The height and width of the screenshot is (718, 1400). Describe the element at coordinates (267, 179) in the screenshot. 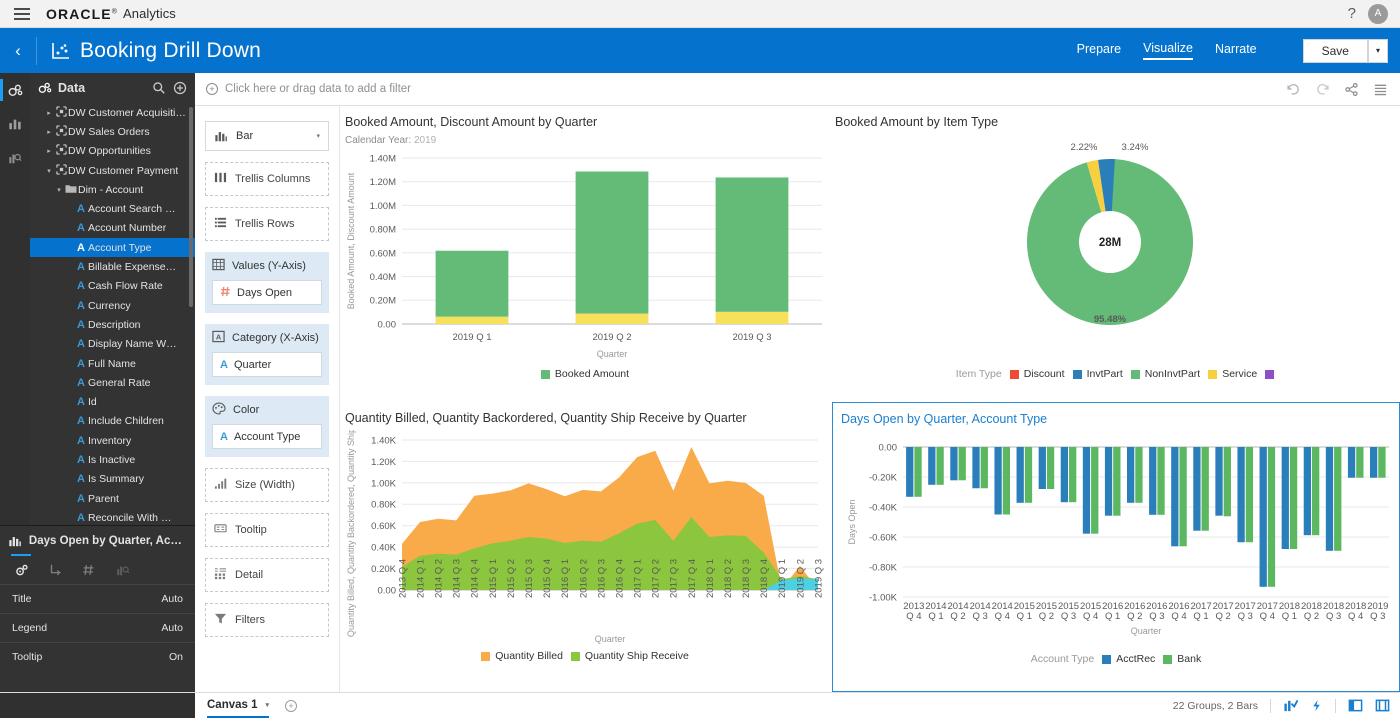

I see `shelf-trellis-columns: Trellis Columns` at that location.